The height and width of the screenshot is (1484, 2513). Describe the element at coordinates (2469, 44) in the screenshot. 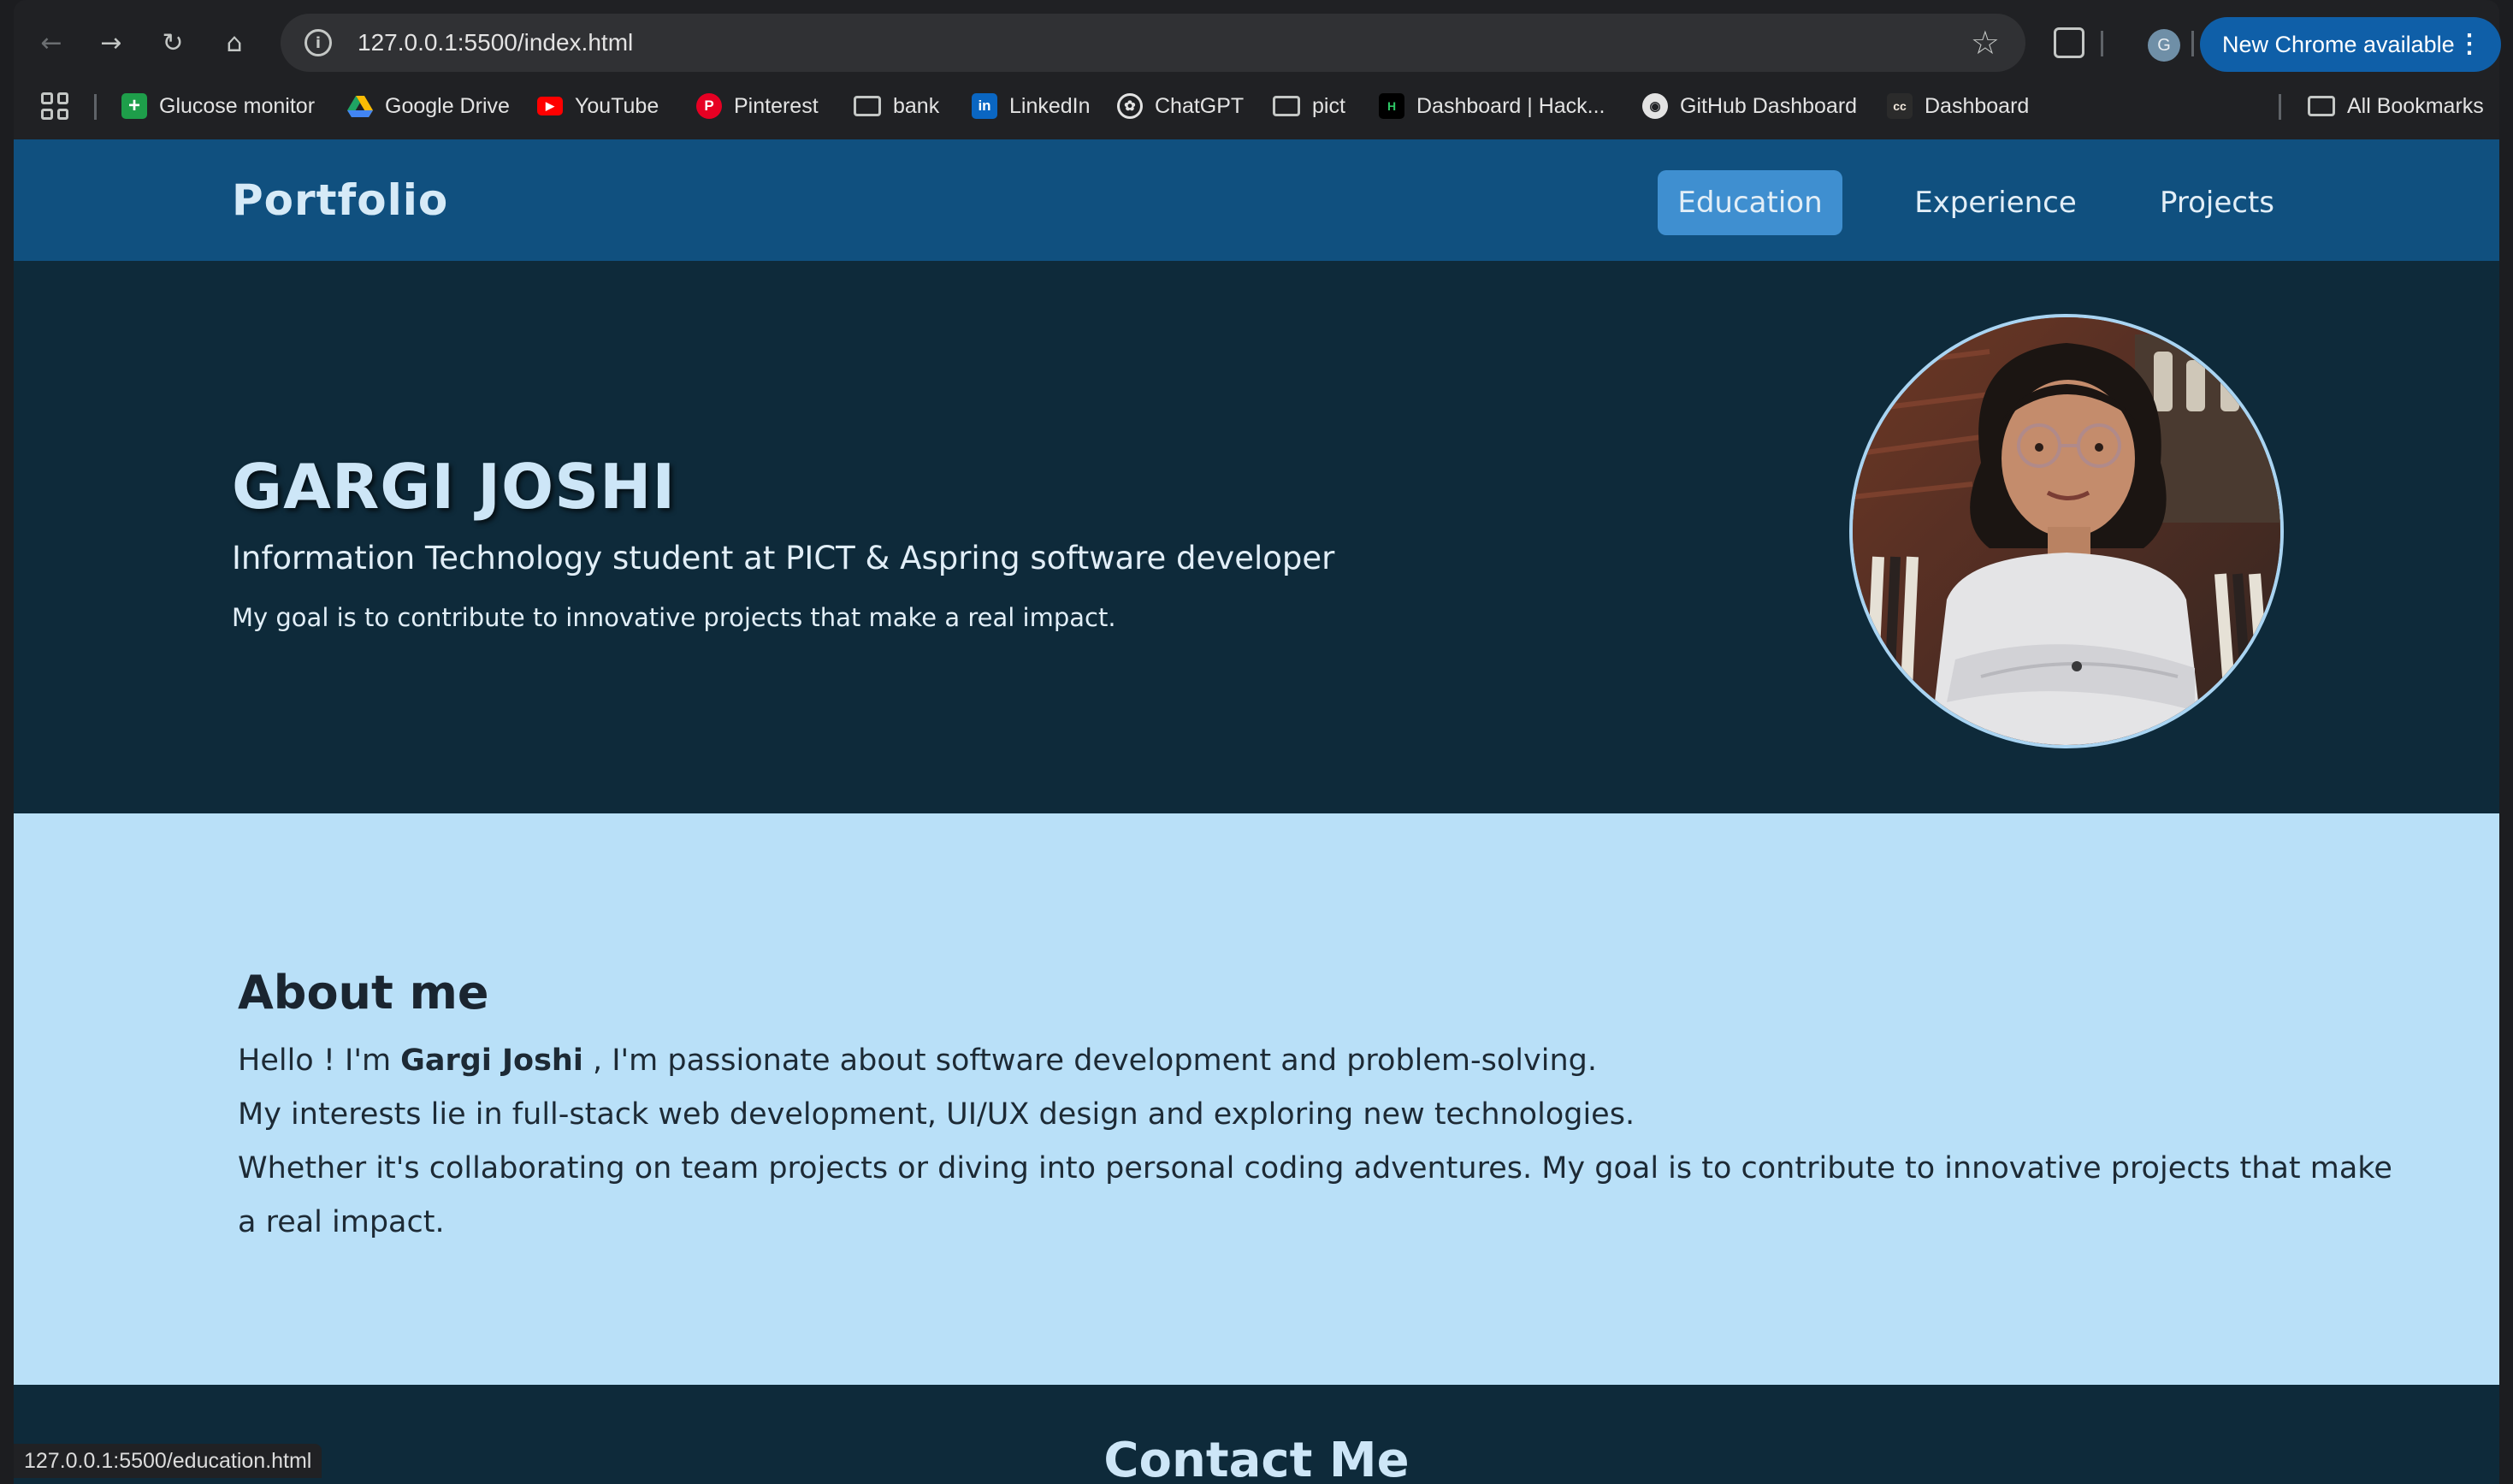

I see `more-menu-icon: ⋮` at that location.